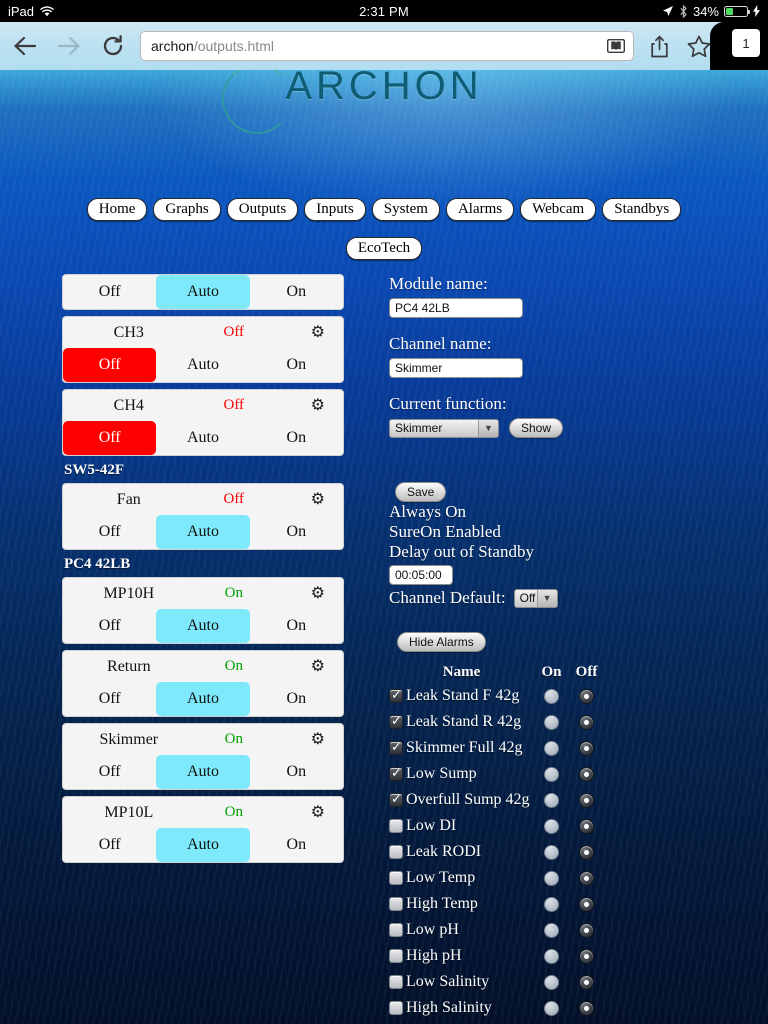 The width and height of the screenshot is (768, 1024). I want to click on tab-count-button: 1, so click(746, 43).